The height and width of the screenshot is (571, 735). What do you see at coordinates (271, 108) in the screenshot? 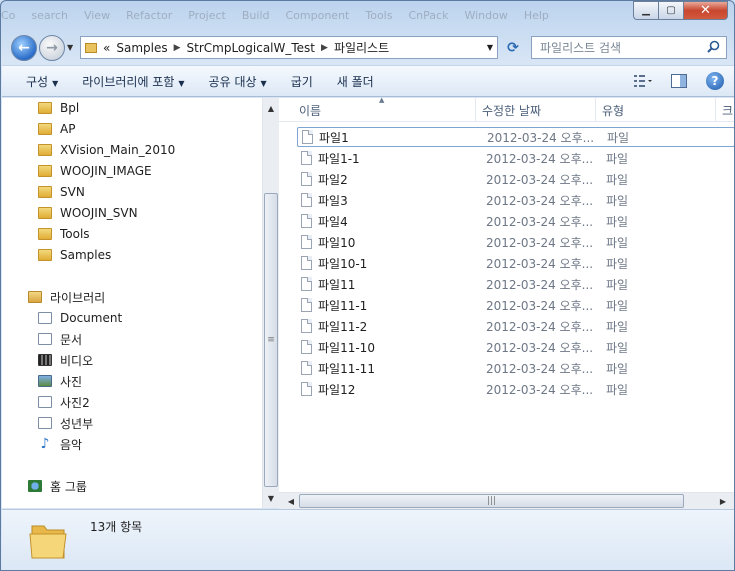
I see `scroll-up-icon: ▲` at bounding box center [271, 108].